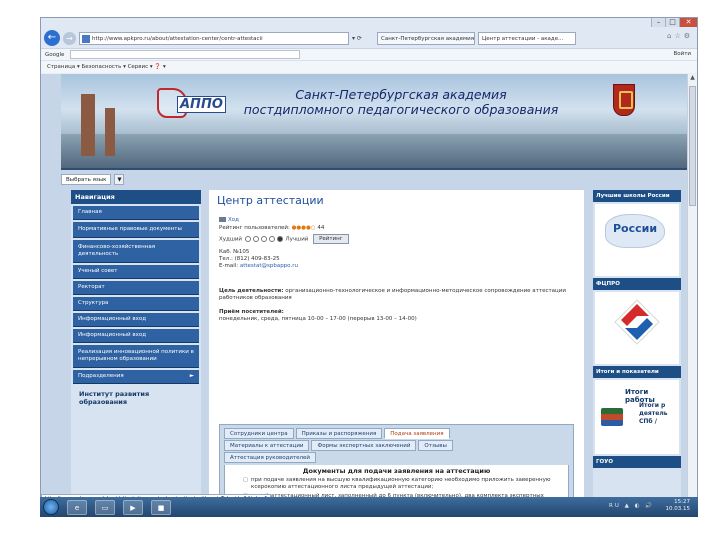  Describe the element at coordinates (77, 507) in the screenshot. I see `ie-taskbar-icon: e` at that location.